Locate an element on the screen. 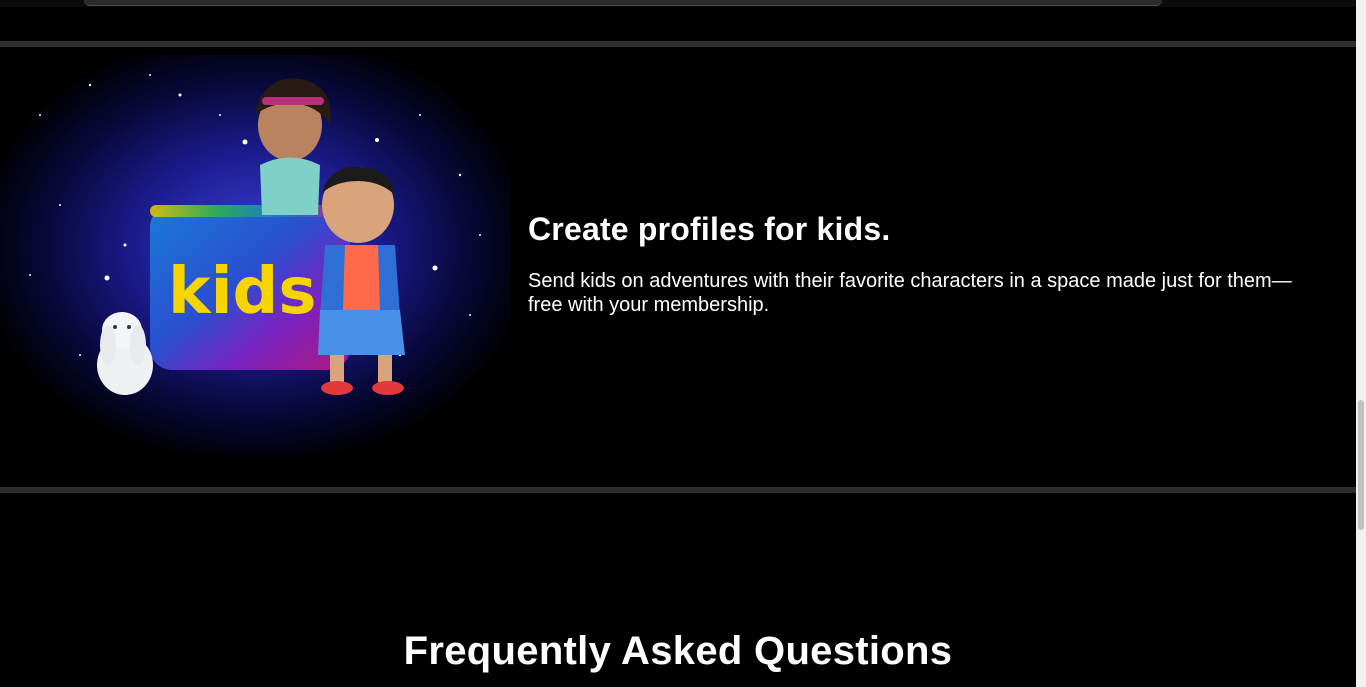  kids-feature-title: Create profiles for kids. is located at coordinates (709, 229).